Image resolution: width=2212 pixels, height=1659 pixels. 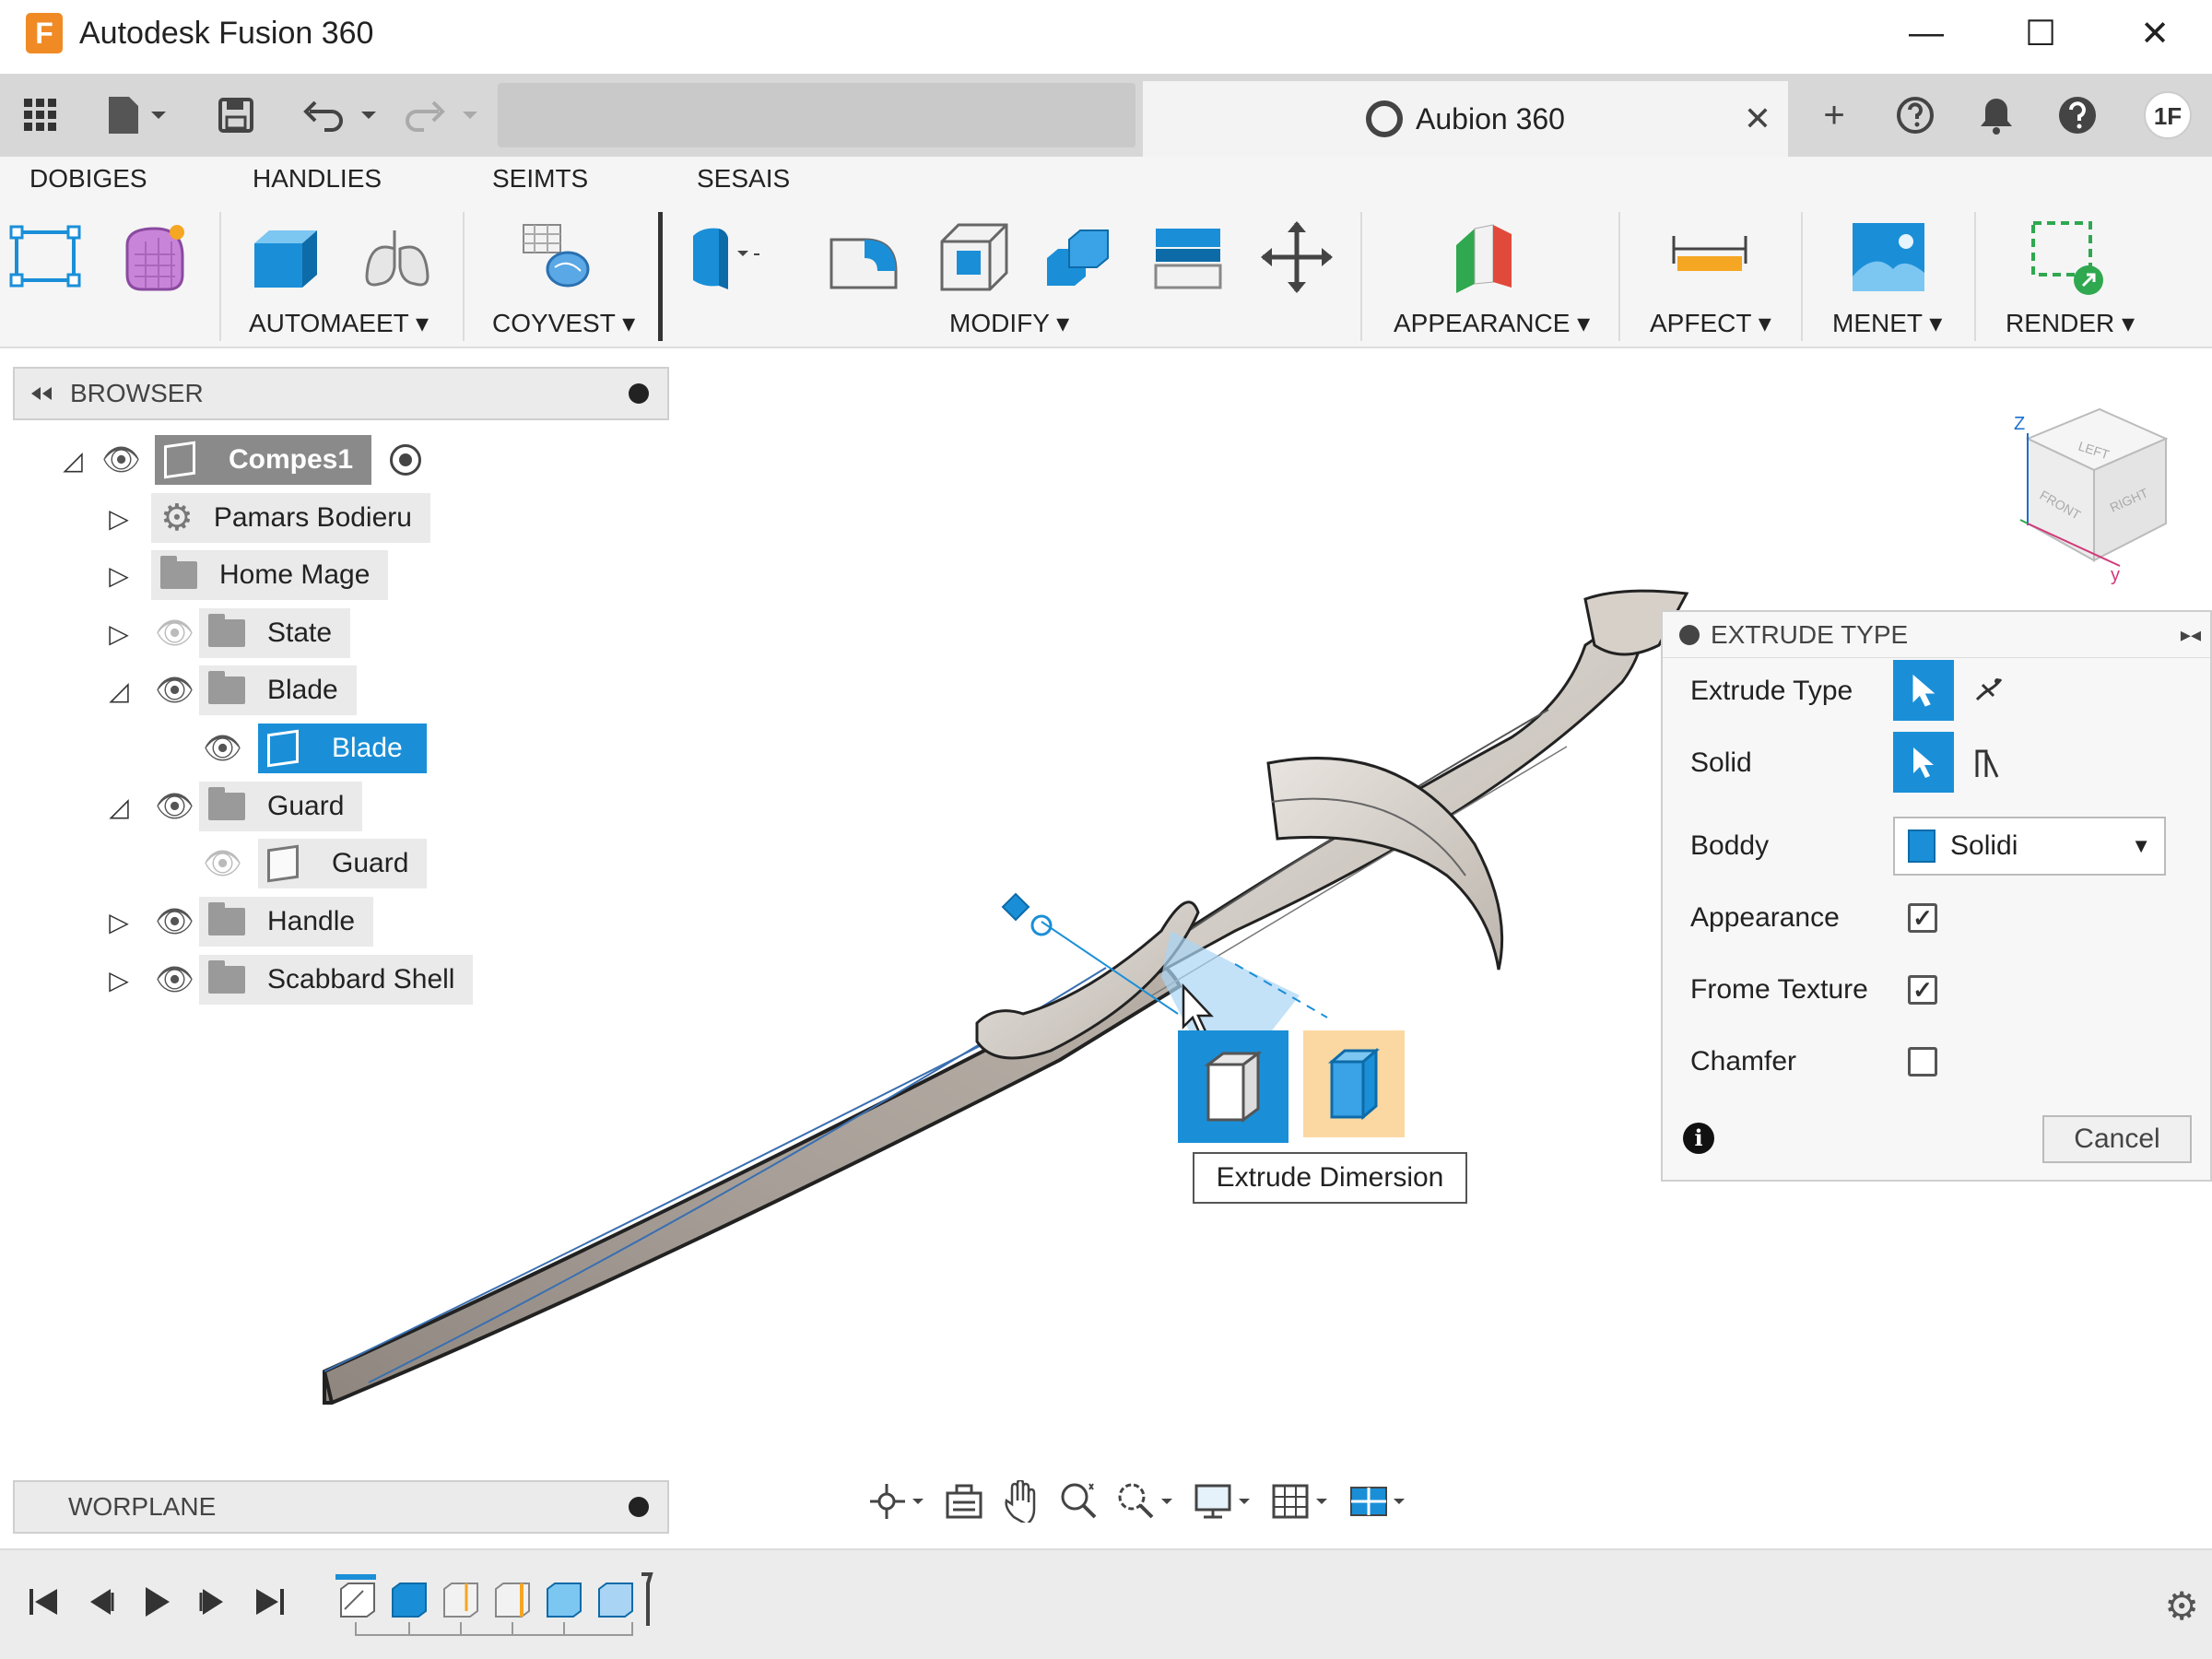 I want to click on help-icon, so click(x=2077, y=115).